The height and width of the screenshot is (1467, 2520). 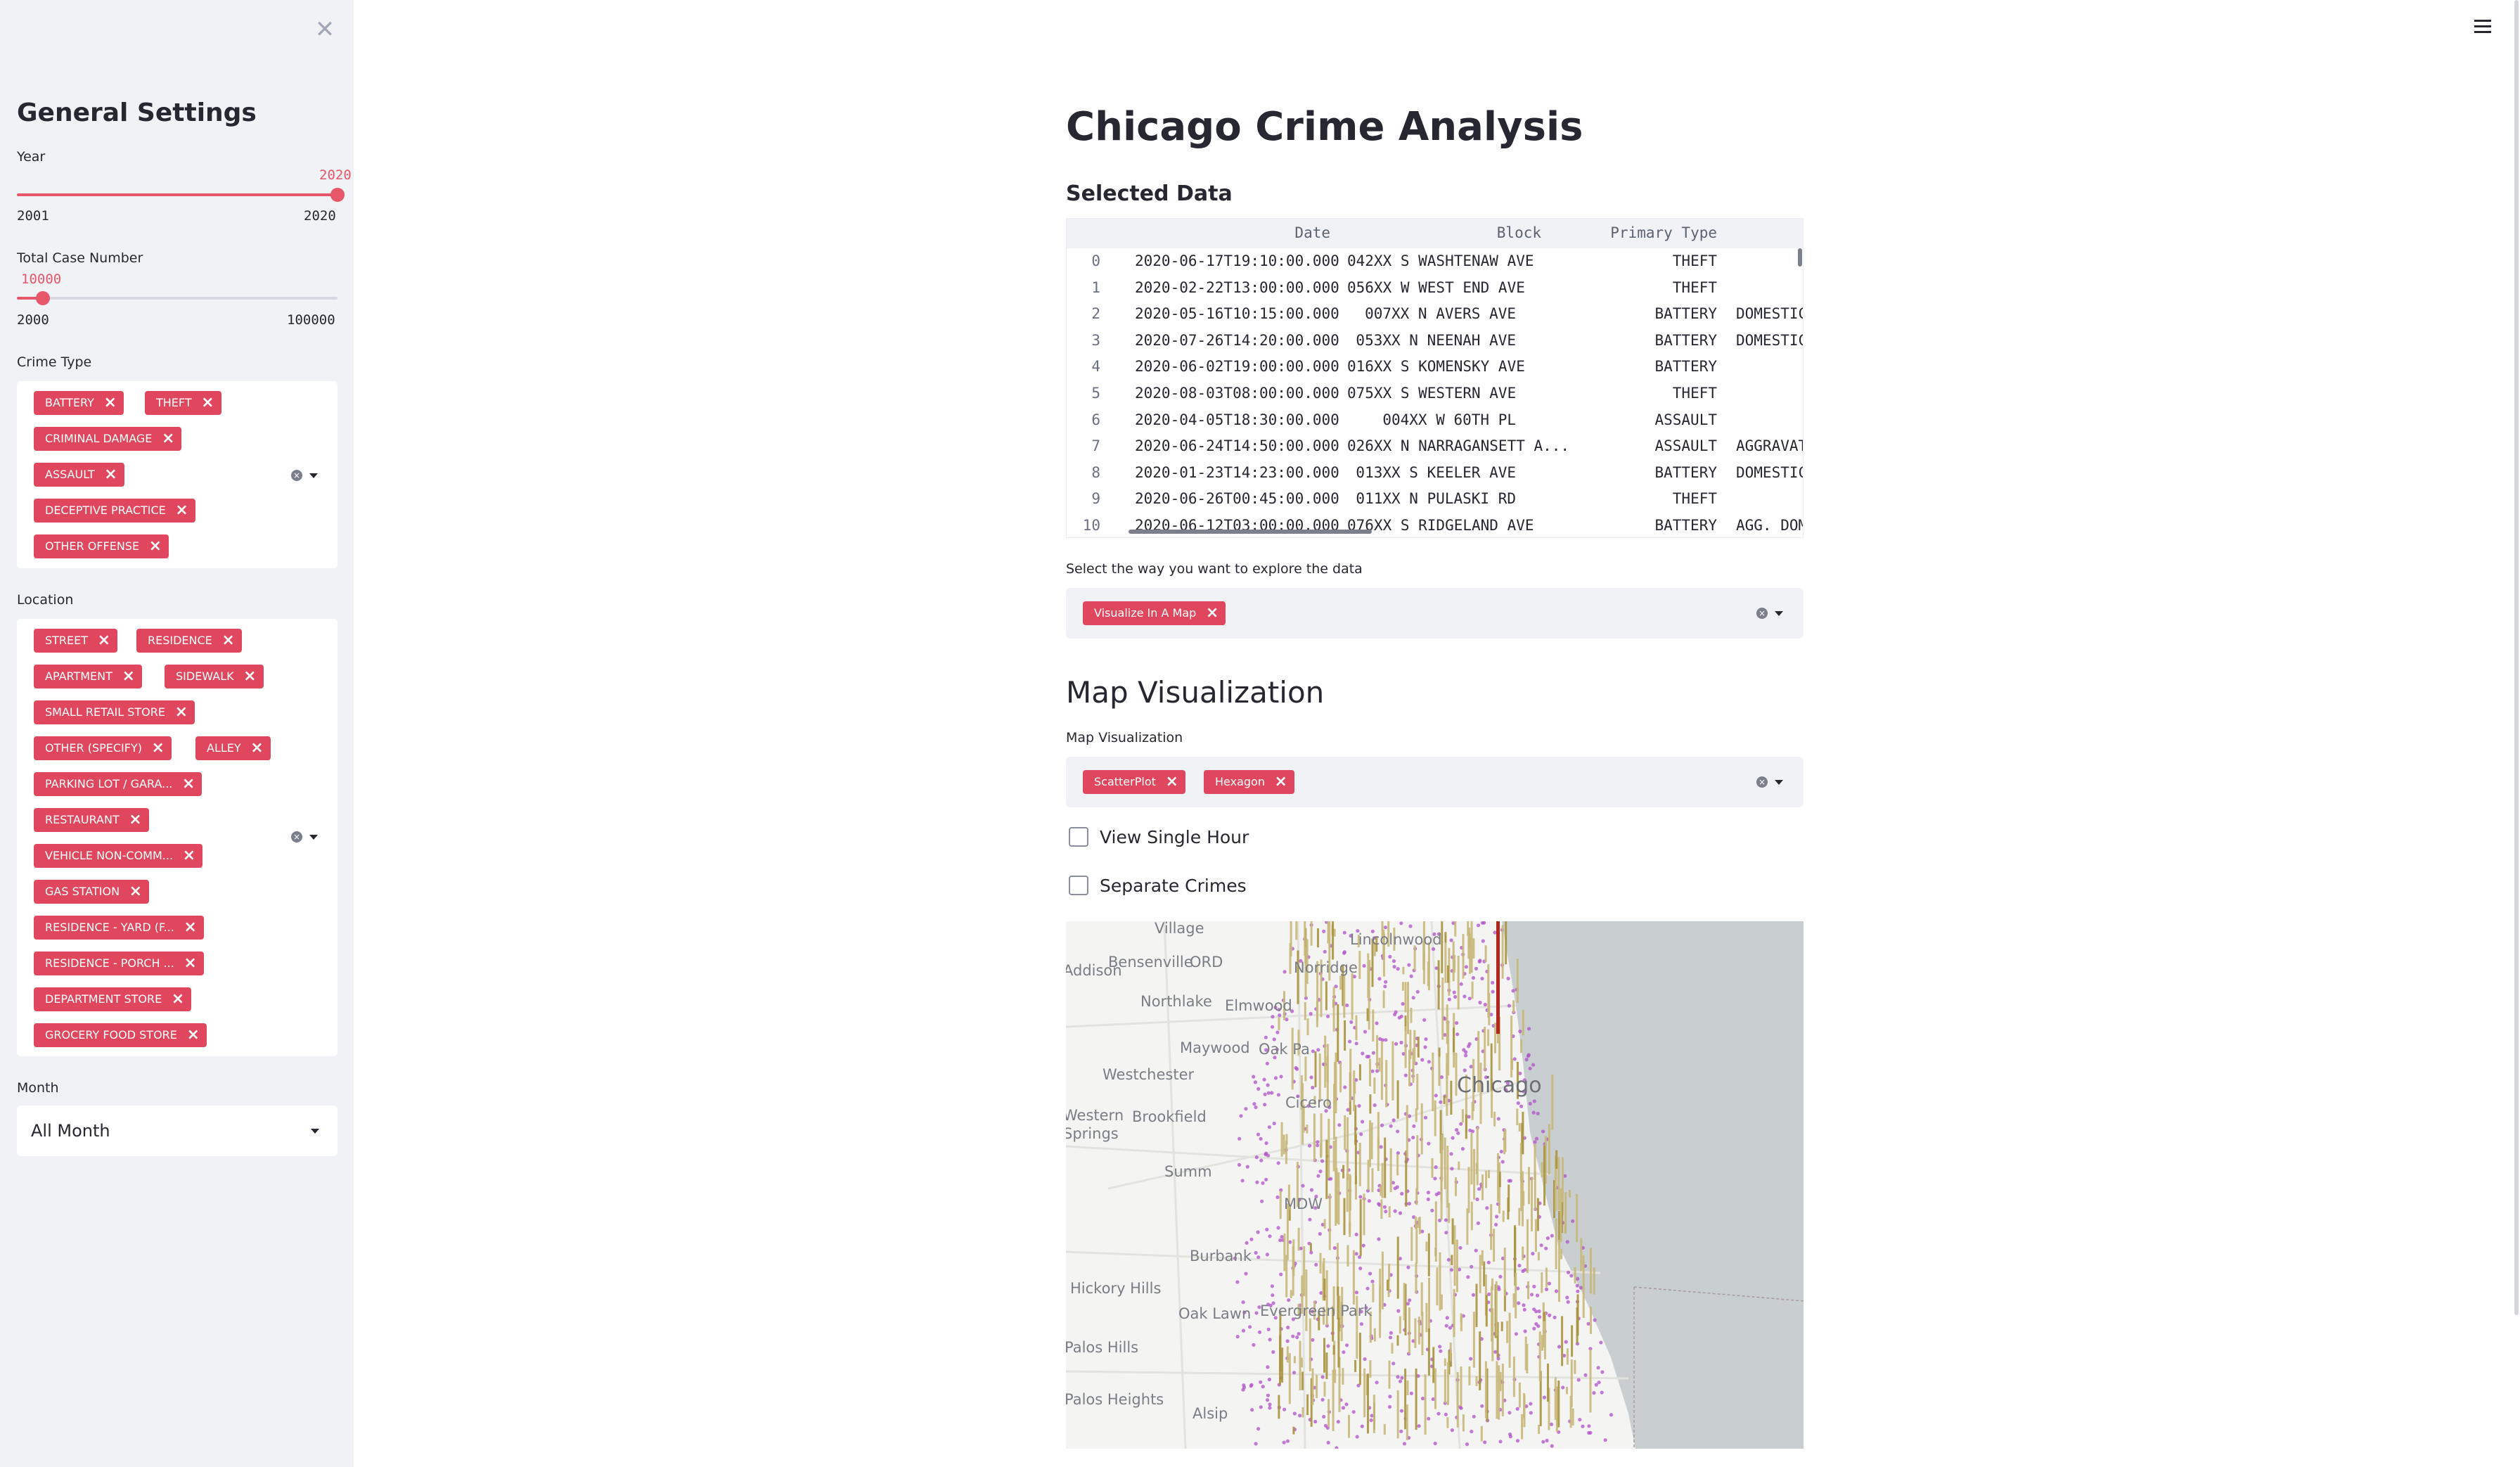 What do you see at coordinates (337, 195) in the screenshot?
I see `year-slider-thumb` at bounding box center [337, 195].